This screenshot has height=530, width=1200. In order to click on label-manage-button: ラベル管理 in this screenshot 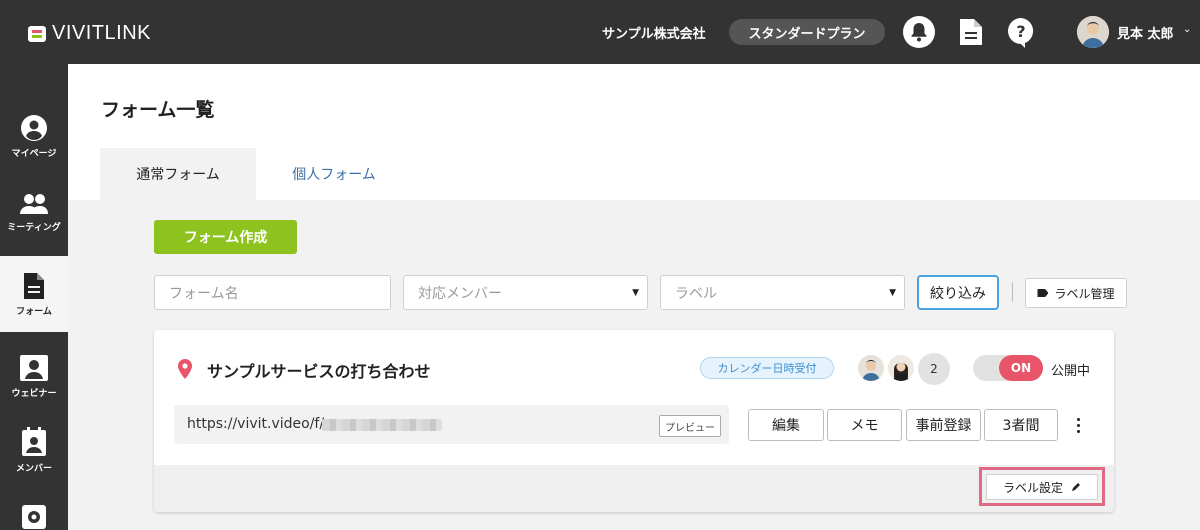, I will do `click(1076, 293)`.